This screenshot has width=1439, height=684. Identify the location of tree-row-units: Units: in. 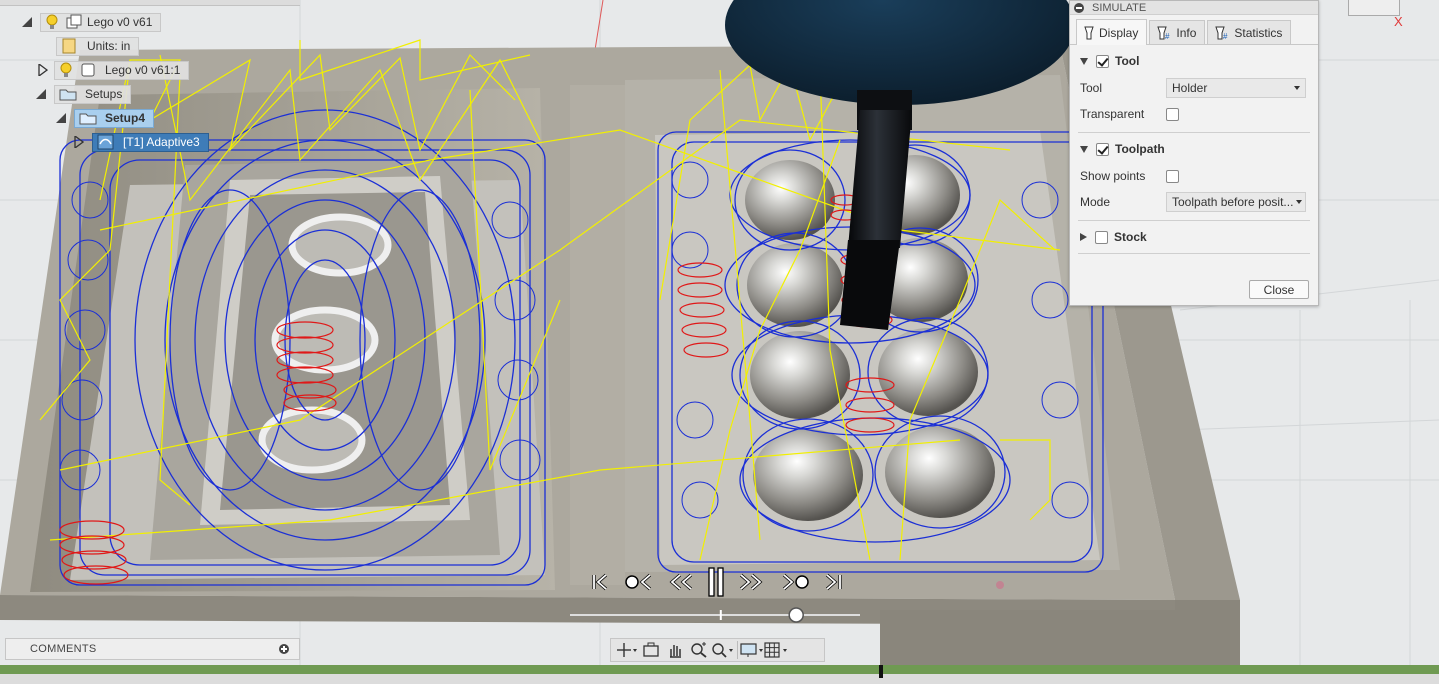
(98, 46).